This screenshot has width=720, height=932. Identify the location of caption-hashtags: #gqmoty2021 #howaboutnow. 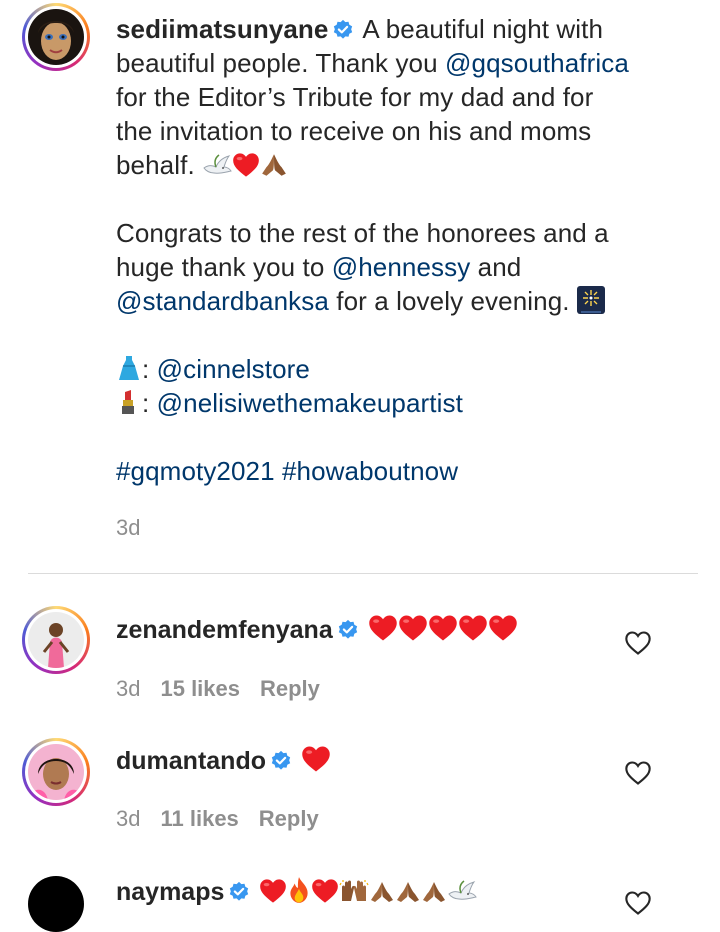
(406, 471).